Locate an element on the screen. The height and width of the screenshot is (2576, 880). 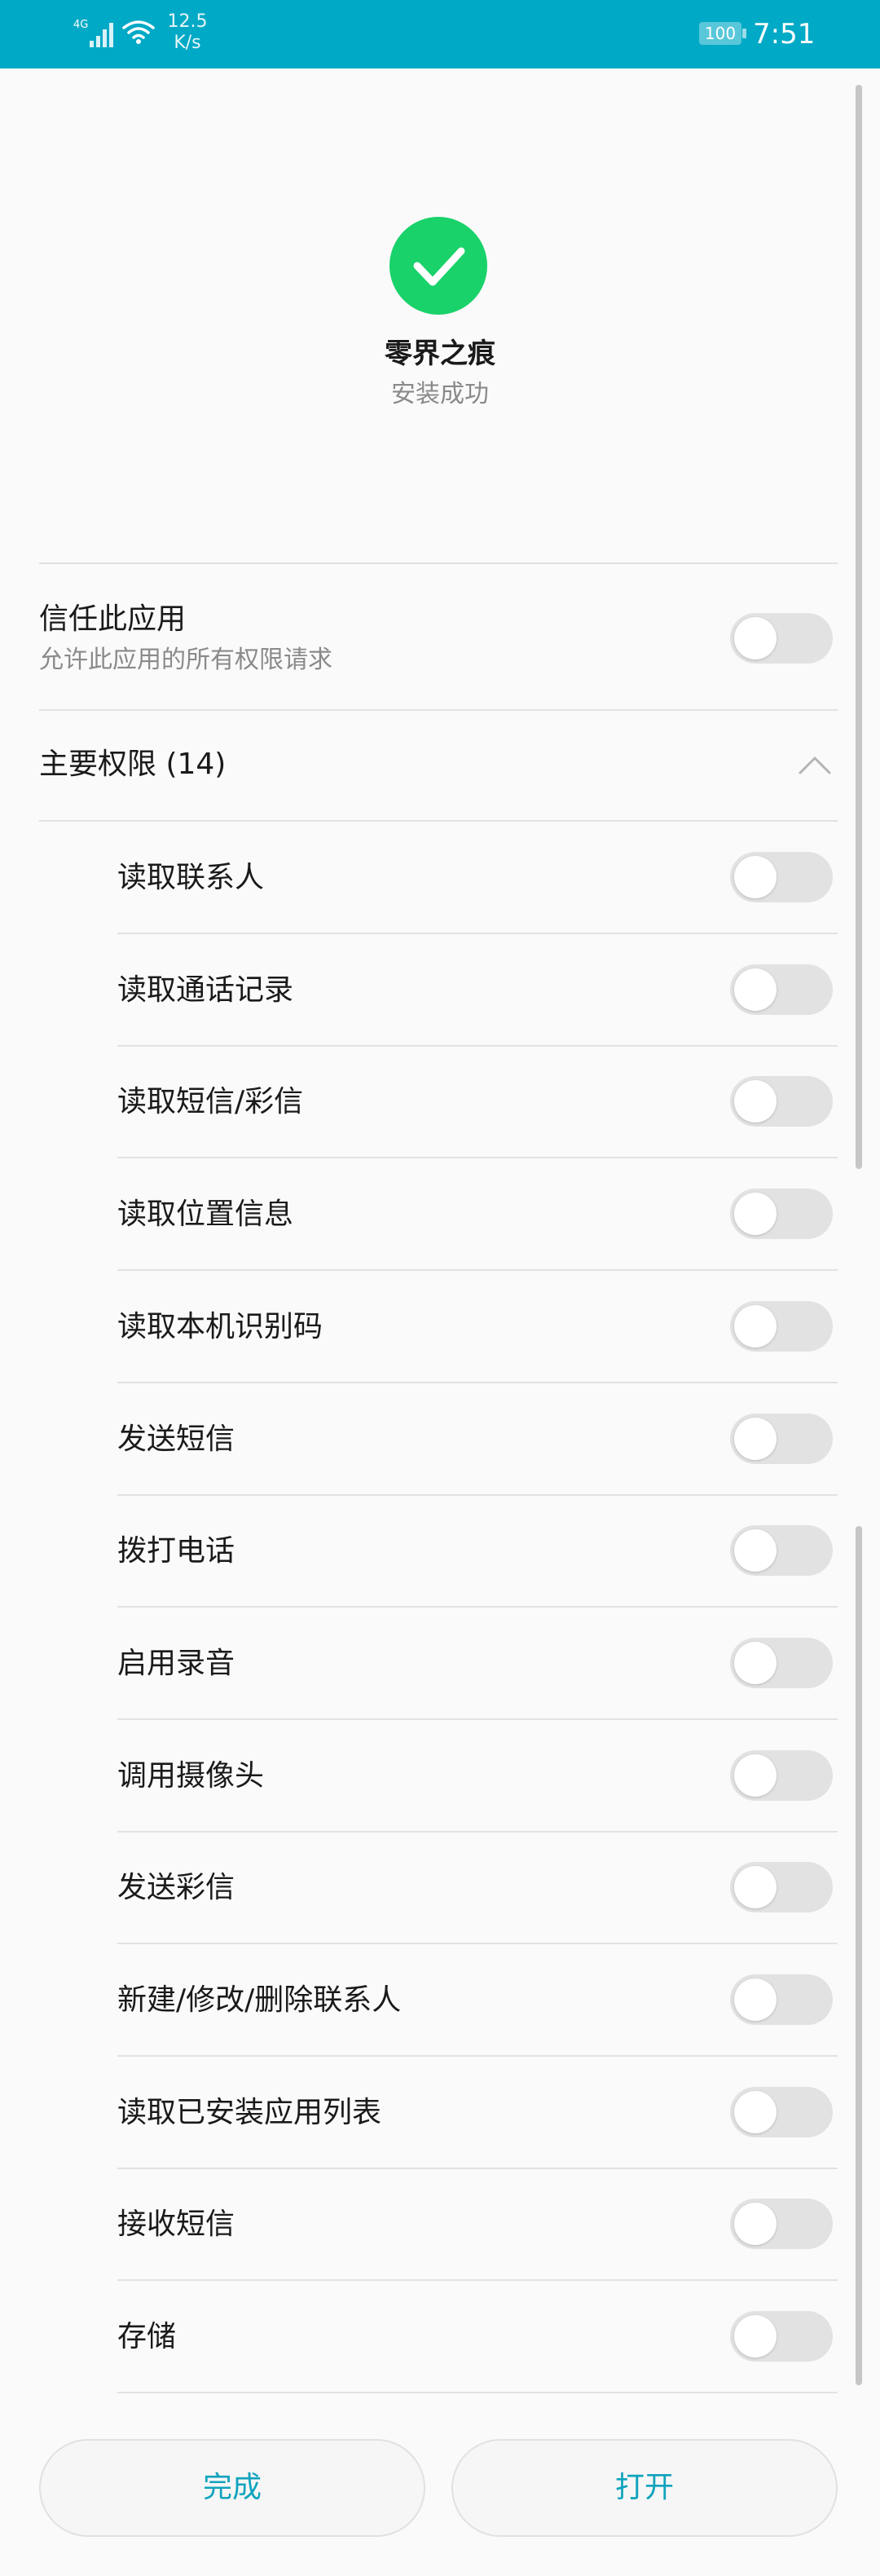
battery-icon: 100 is located at coordinates (723, 33).